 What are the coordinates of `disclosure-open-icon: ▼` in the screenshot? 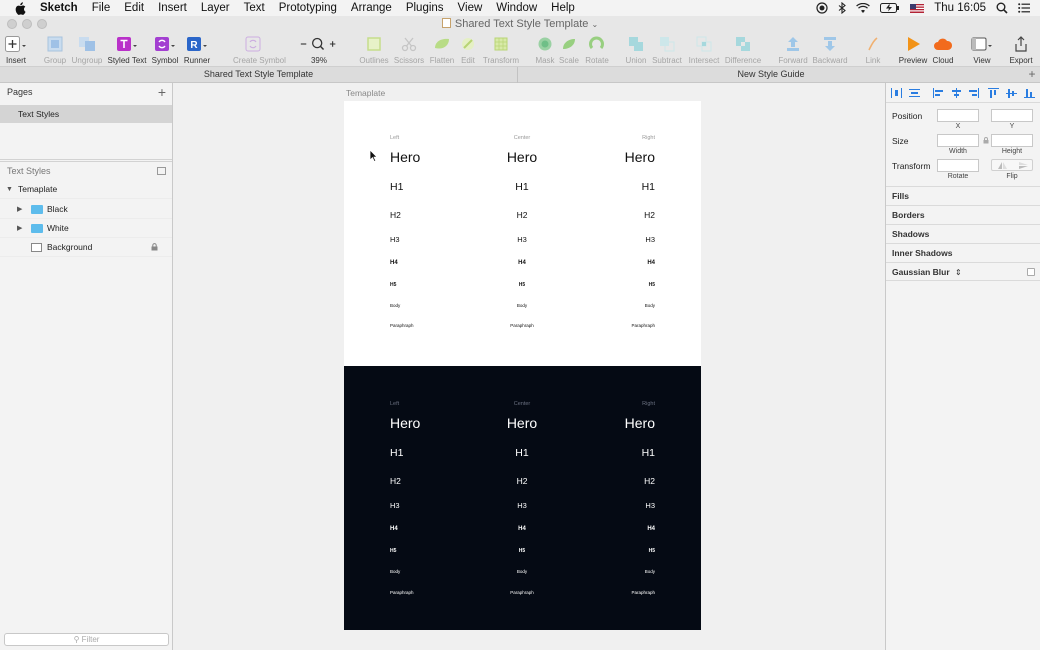 It's located at (9, 189).